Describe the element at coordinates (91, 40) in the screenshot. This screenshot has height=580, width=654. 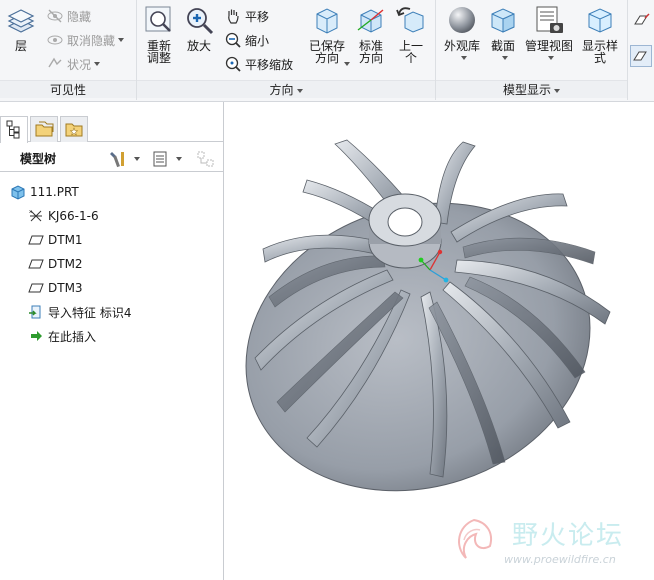
I see `unhide-label: 取消隐藏` at that location.